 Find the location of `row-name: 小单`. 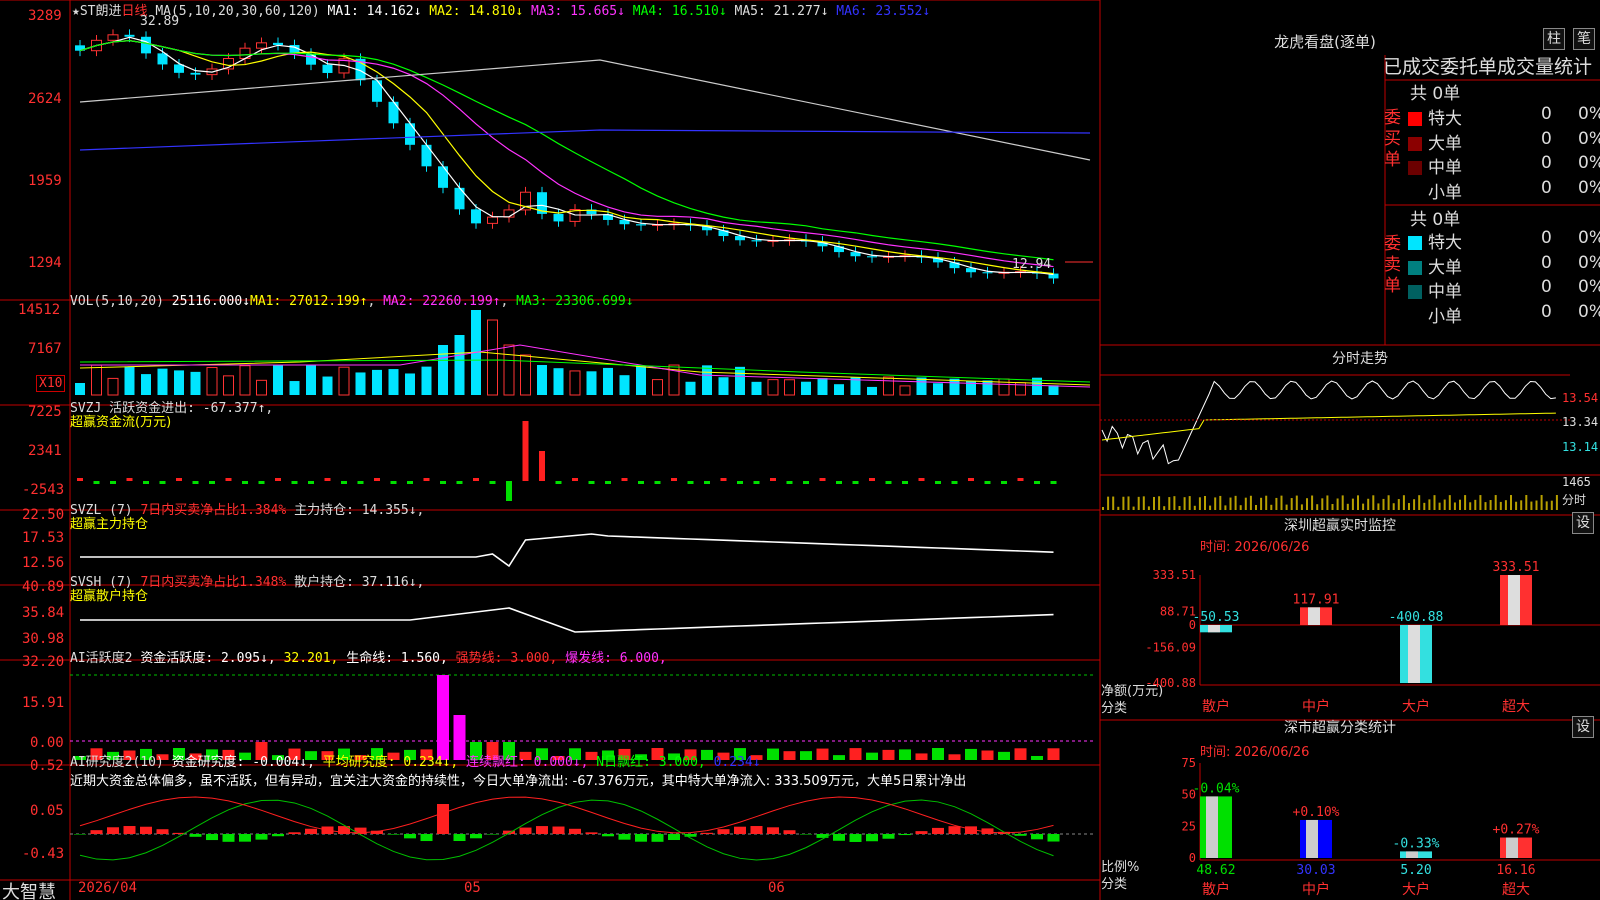

row-name: 小单 is located at coordinates (1445, 192).